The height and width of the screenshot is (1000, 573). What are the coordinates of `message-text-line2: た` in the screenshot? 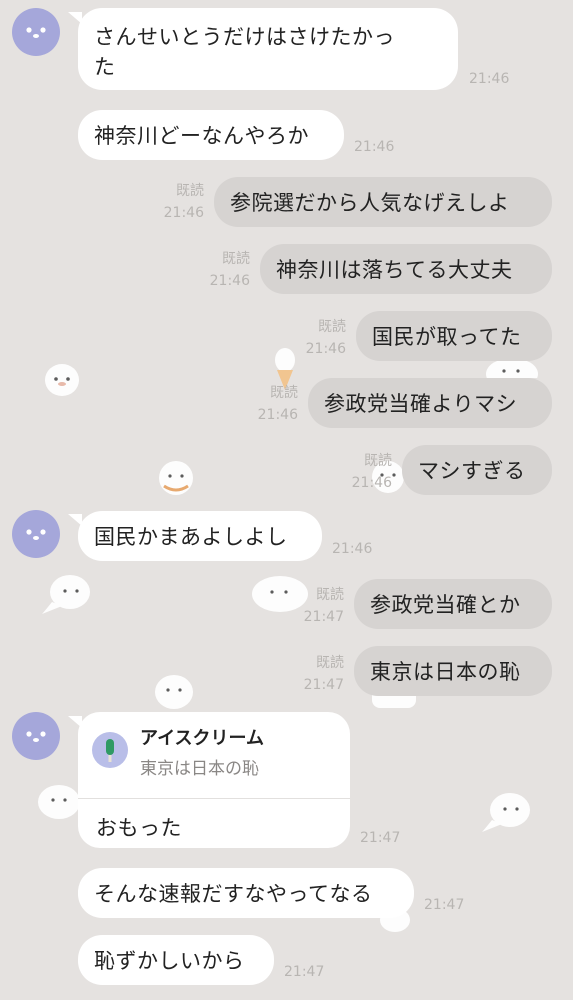 It's located at (105, 67).